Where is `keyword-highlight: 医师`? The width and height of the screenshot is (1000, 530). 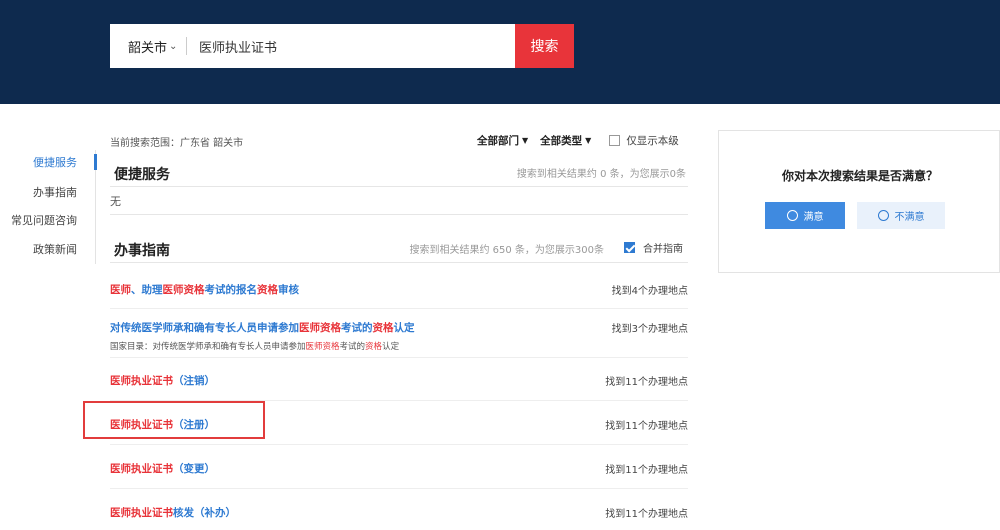
keyword-highlight: 医师 is located at coordinates (120, 290).